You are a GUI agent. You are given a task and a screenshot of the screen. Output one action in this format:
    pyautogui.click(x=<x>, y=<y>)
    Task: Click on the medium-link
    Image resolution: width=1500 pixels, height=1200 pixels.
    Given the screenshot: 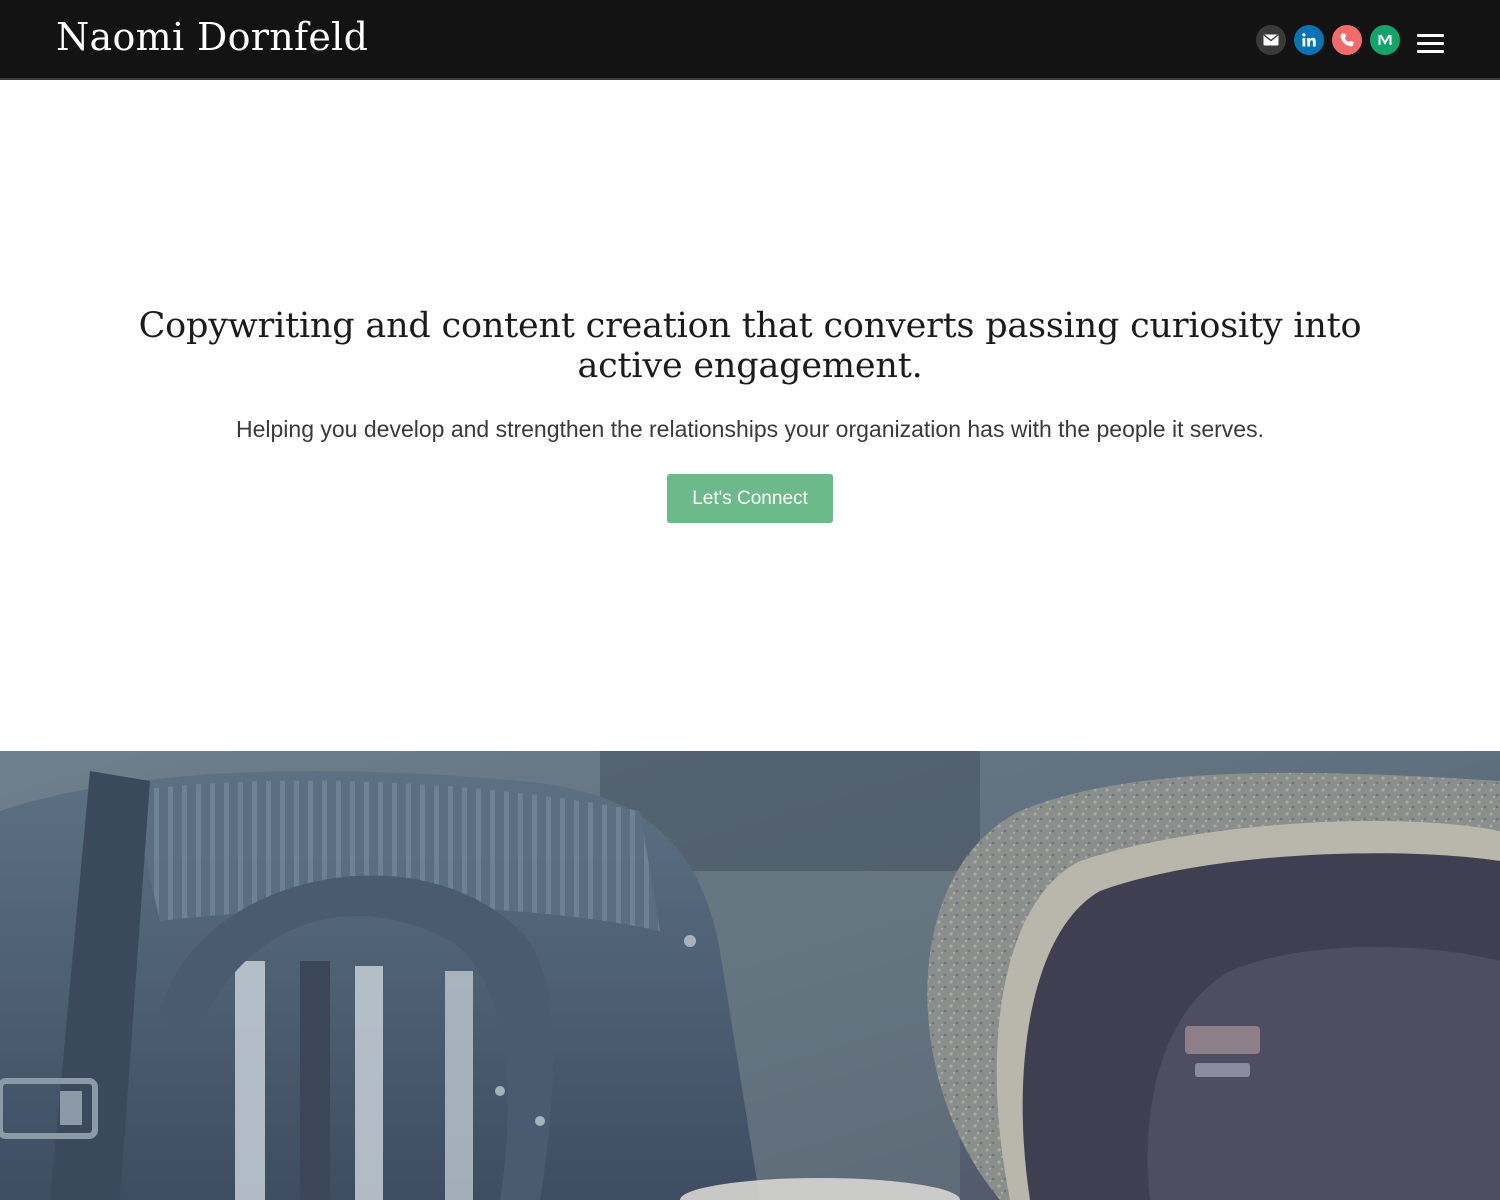 What is the action you would take?
    pyautogui.click(x=1385, y=40)
    